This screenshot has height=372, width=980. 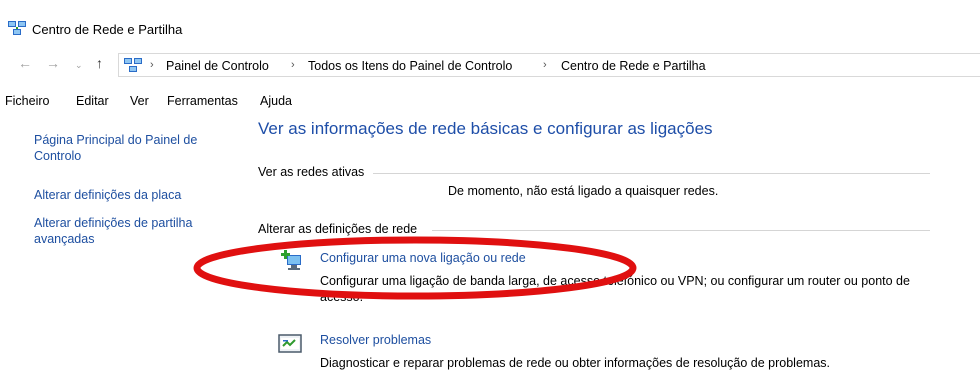 I want to click on active-networks-label: Ver as redes ativas, so click(x=311, y=172).